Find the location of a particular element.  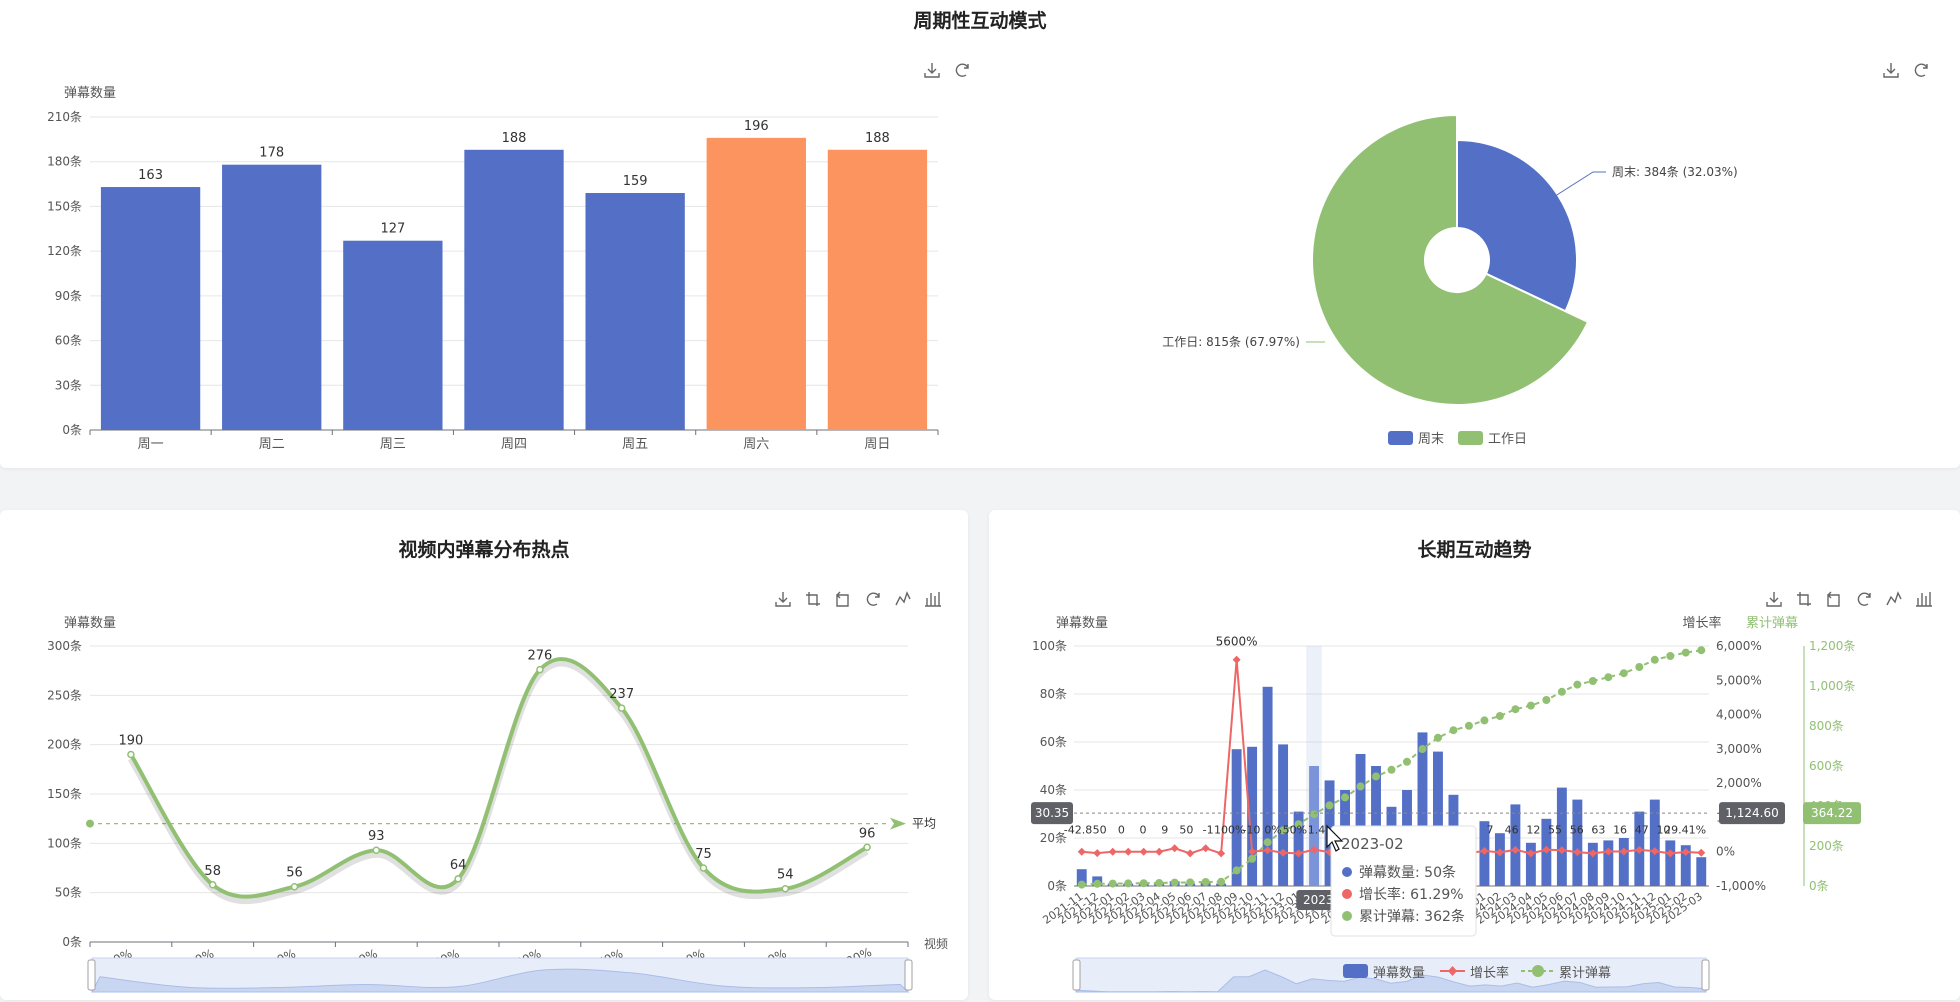

hotspot-line is located at coordinates (499, 778).